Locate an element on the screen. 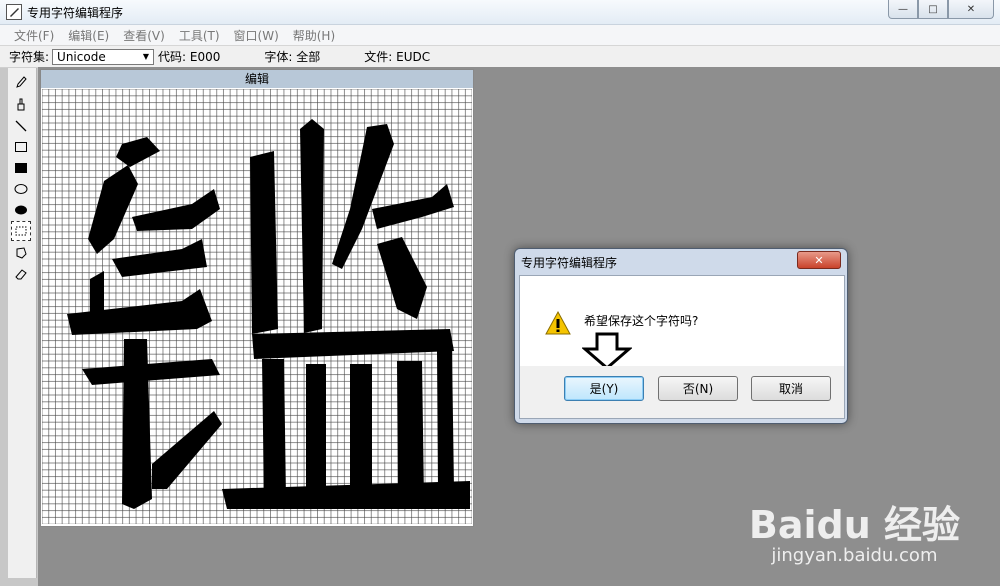  pencil-icon is located at coordinates (21, 82).